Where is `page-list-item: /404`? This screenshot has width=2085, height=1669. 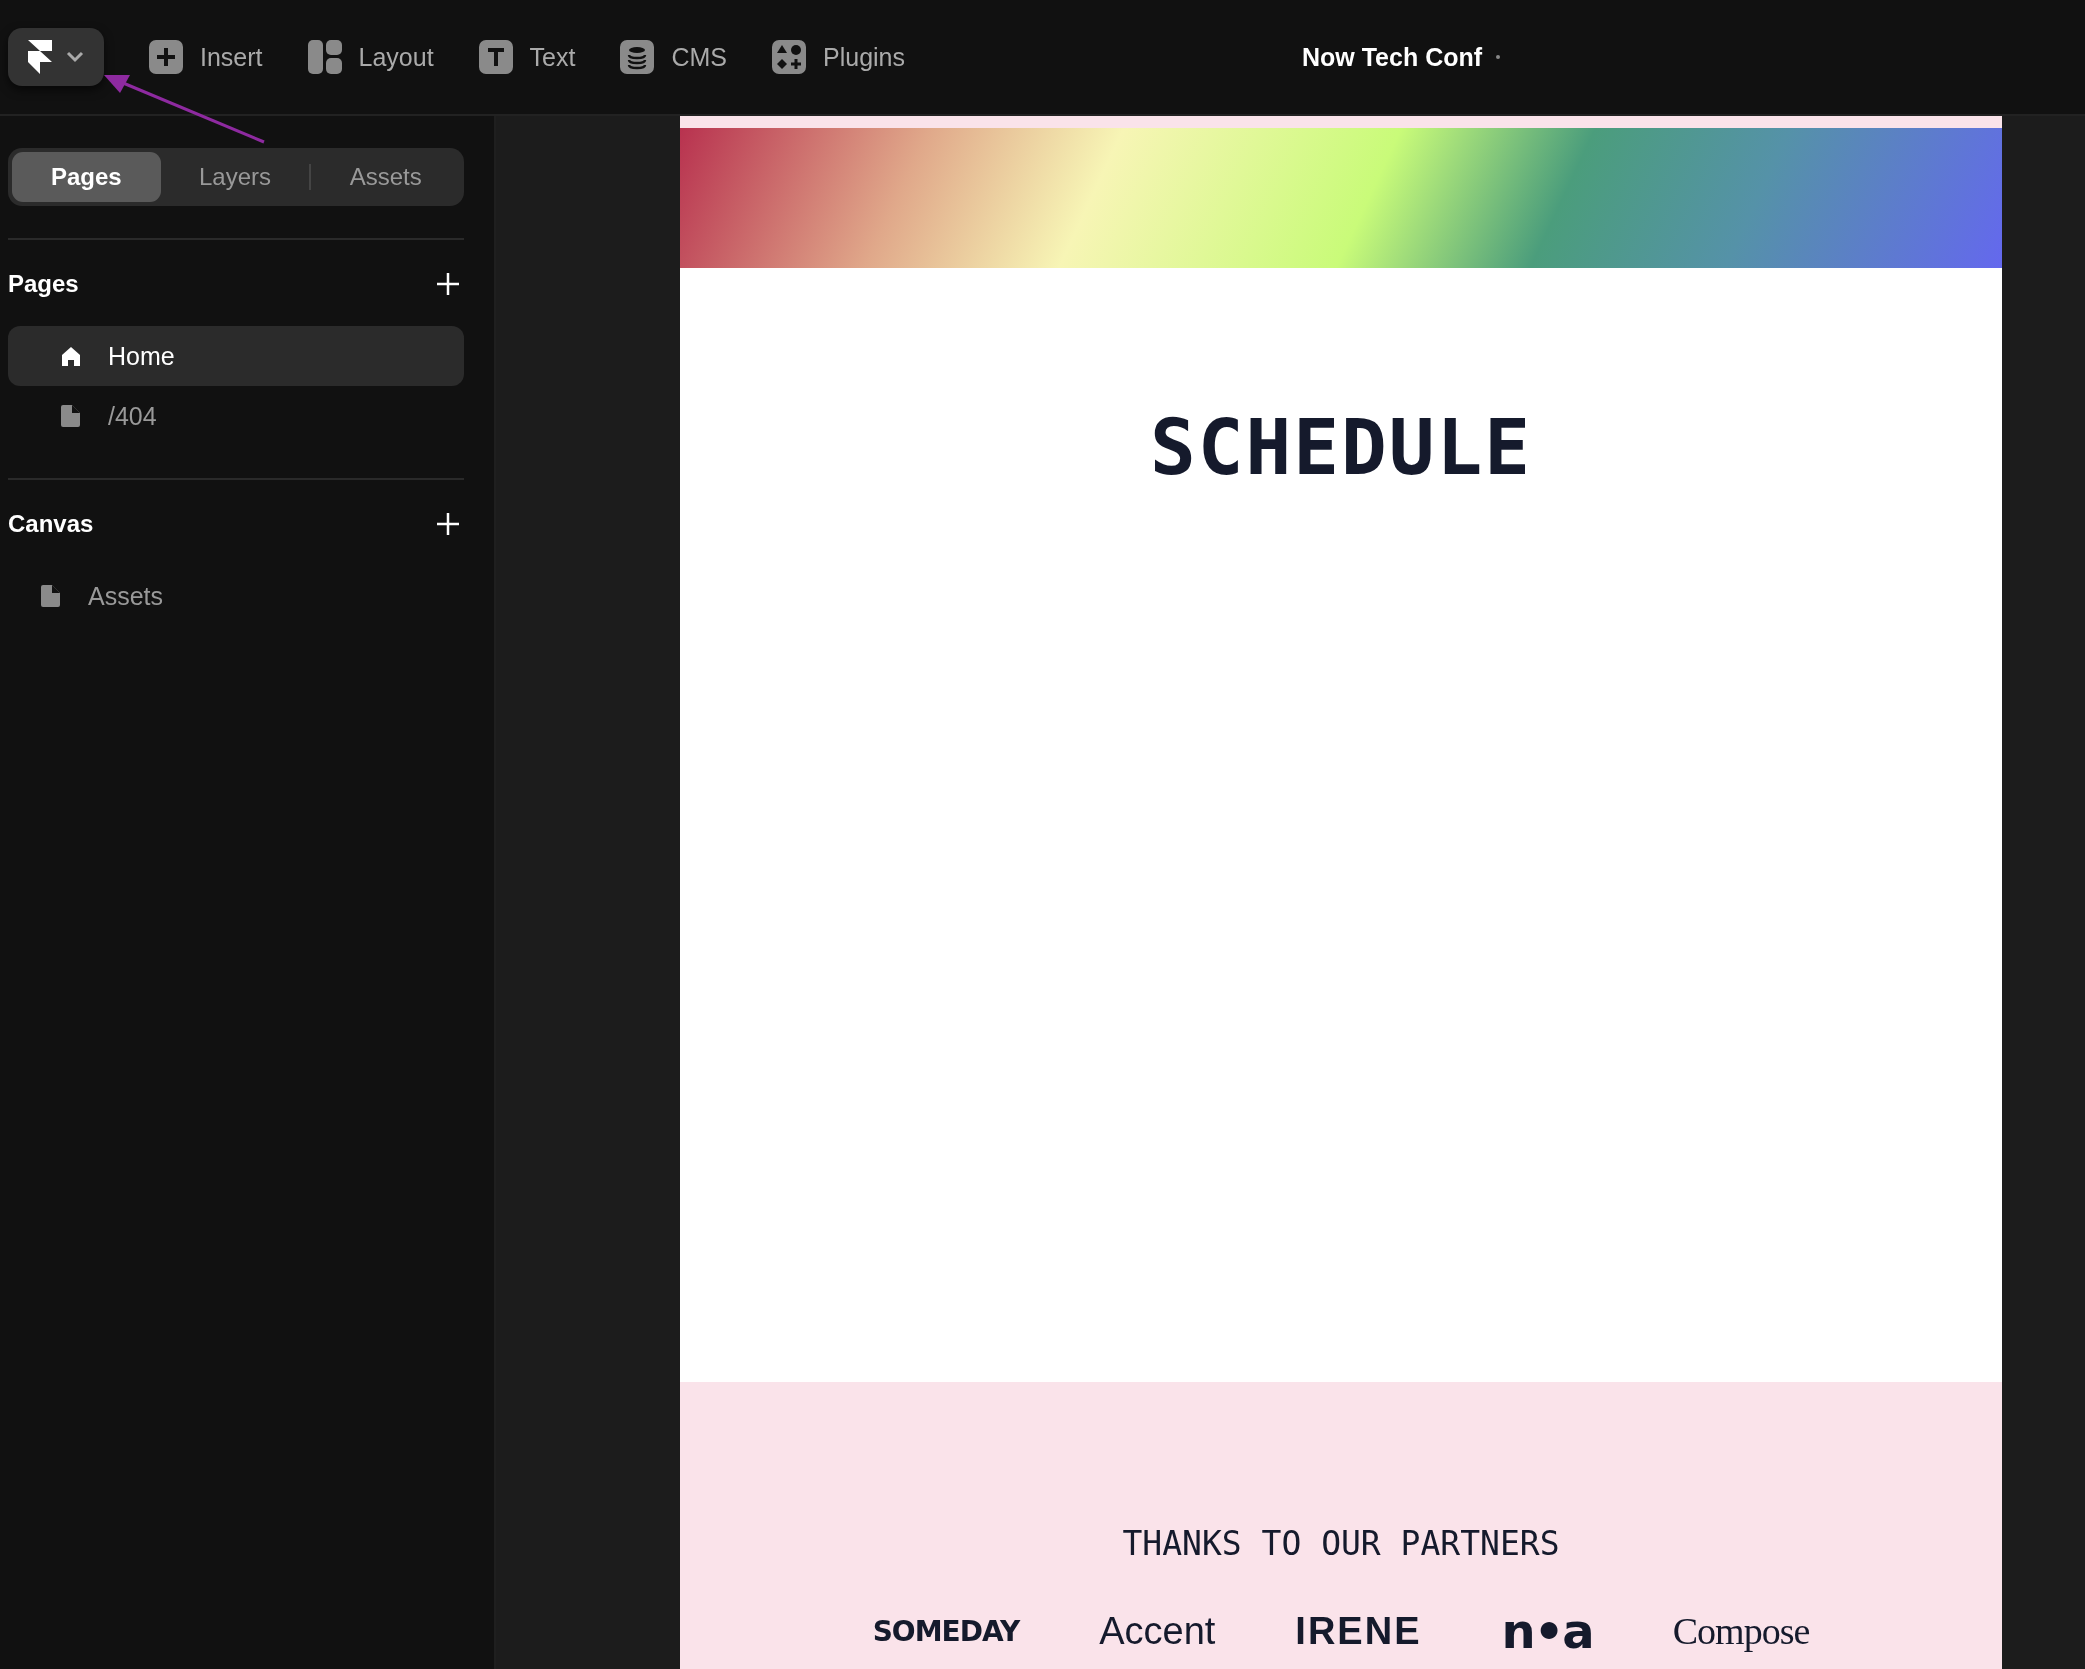 page-list-item: /404 is located at coordinates (236, 416).